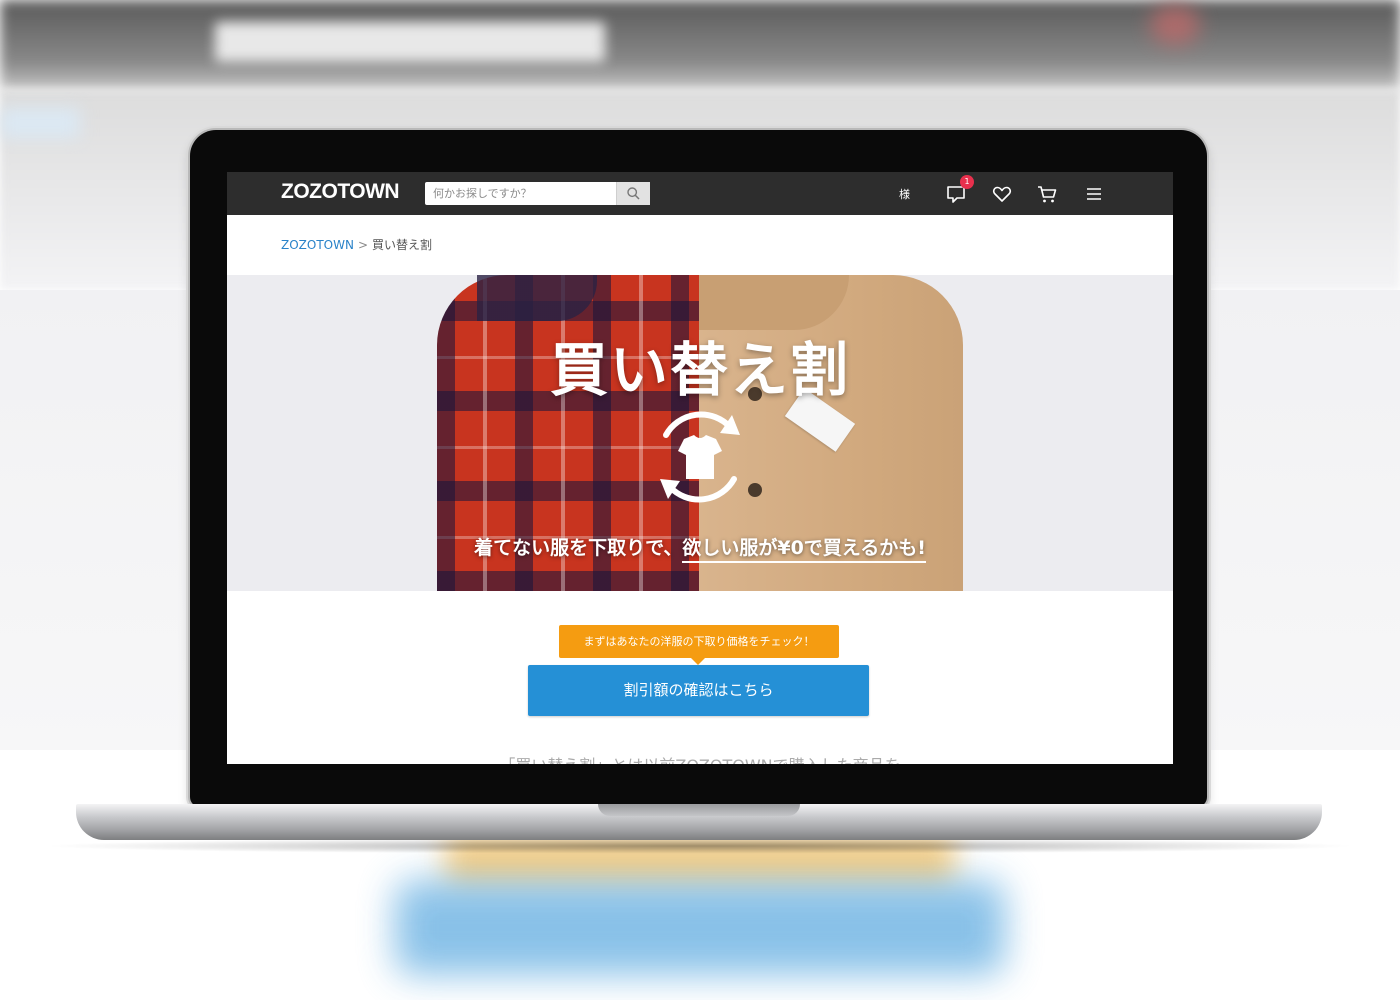 This screenshot has height=1000, width=1400. I want to click on laptop-notch, so click(699, 810).